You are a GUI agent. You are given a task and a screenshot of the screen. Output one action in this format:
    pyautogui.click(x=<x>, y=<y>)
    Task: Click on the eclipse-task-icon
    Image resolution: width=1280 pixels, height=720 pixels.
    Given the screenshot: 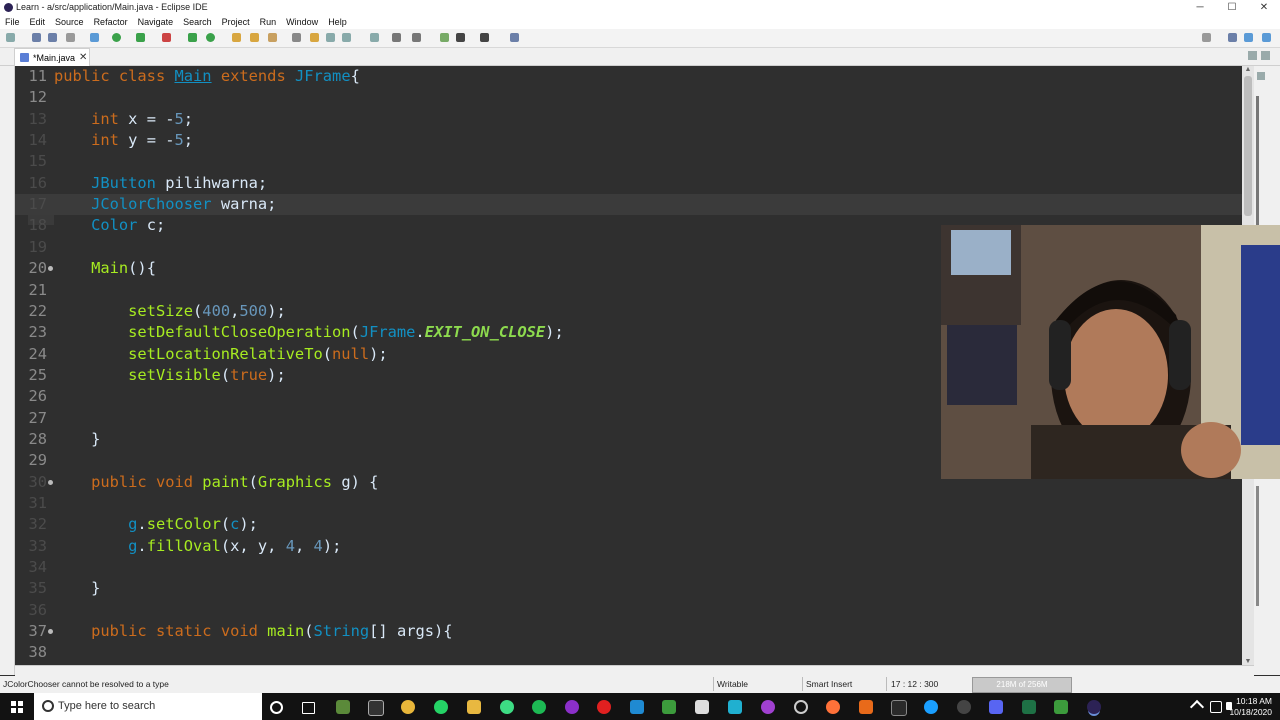 What is the action you would take?
    pyautogui.click(x=964, y=707)
    